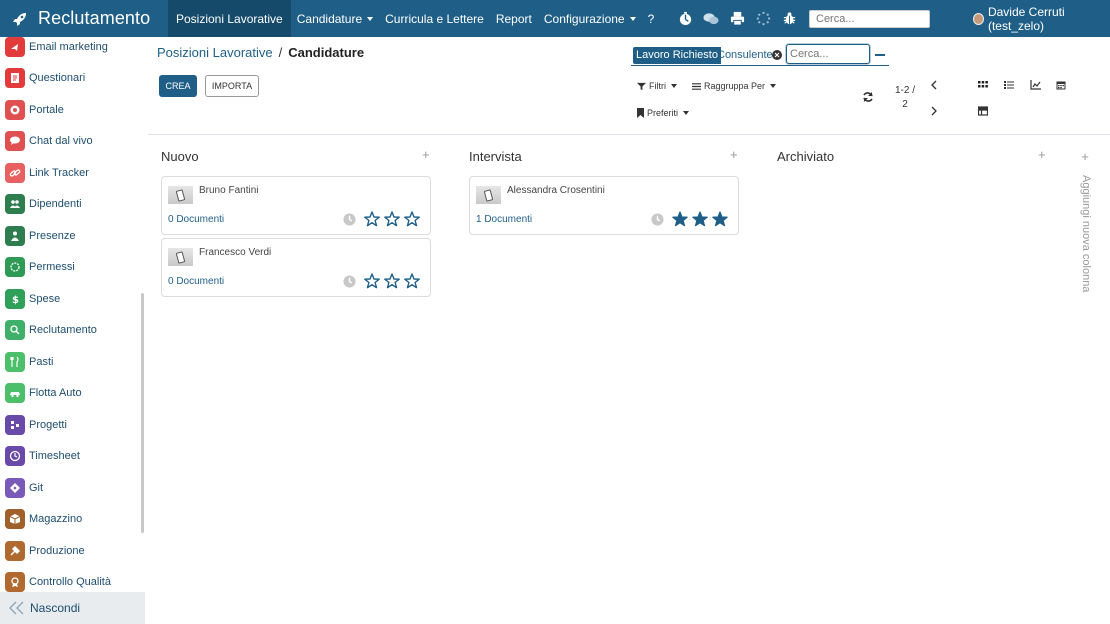  I want to click on applicant-name: Alessandra Crosentini, so click(556, 190).